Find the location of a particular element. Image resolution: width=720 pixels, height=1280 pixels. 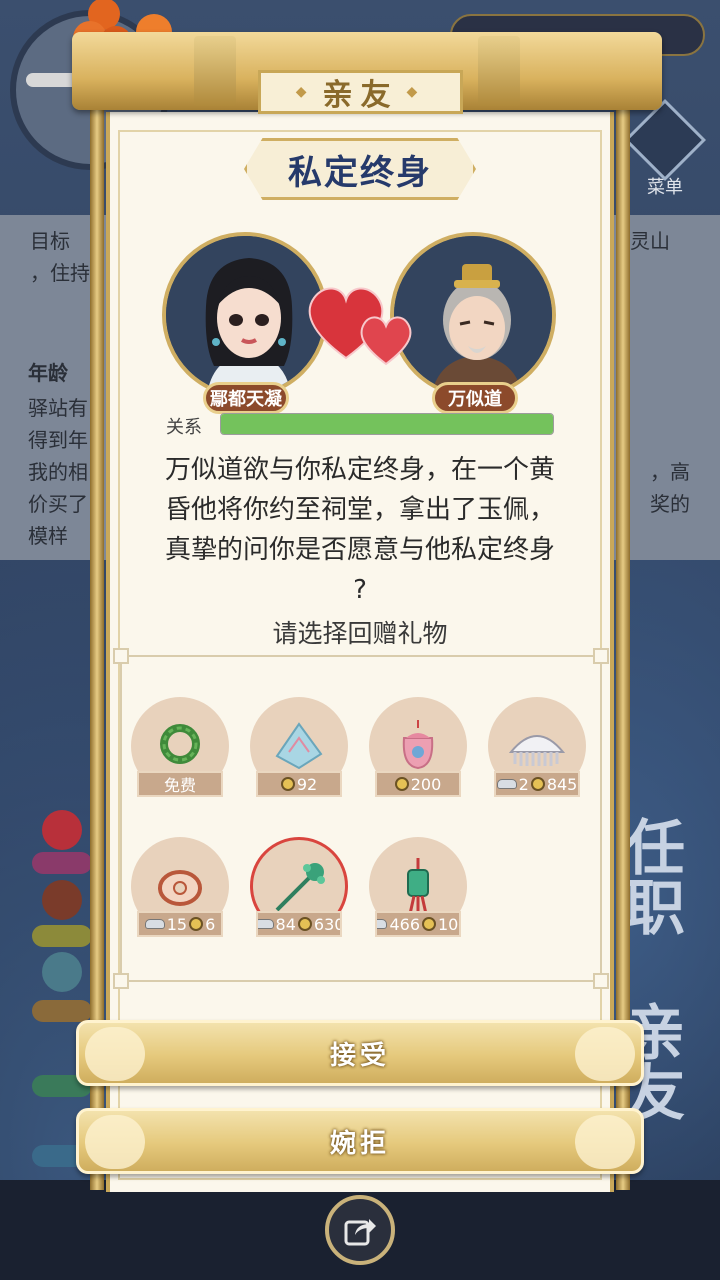

coin-amount: 92 is located at coordinates (307, 784).